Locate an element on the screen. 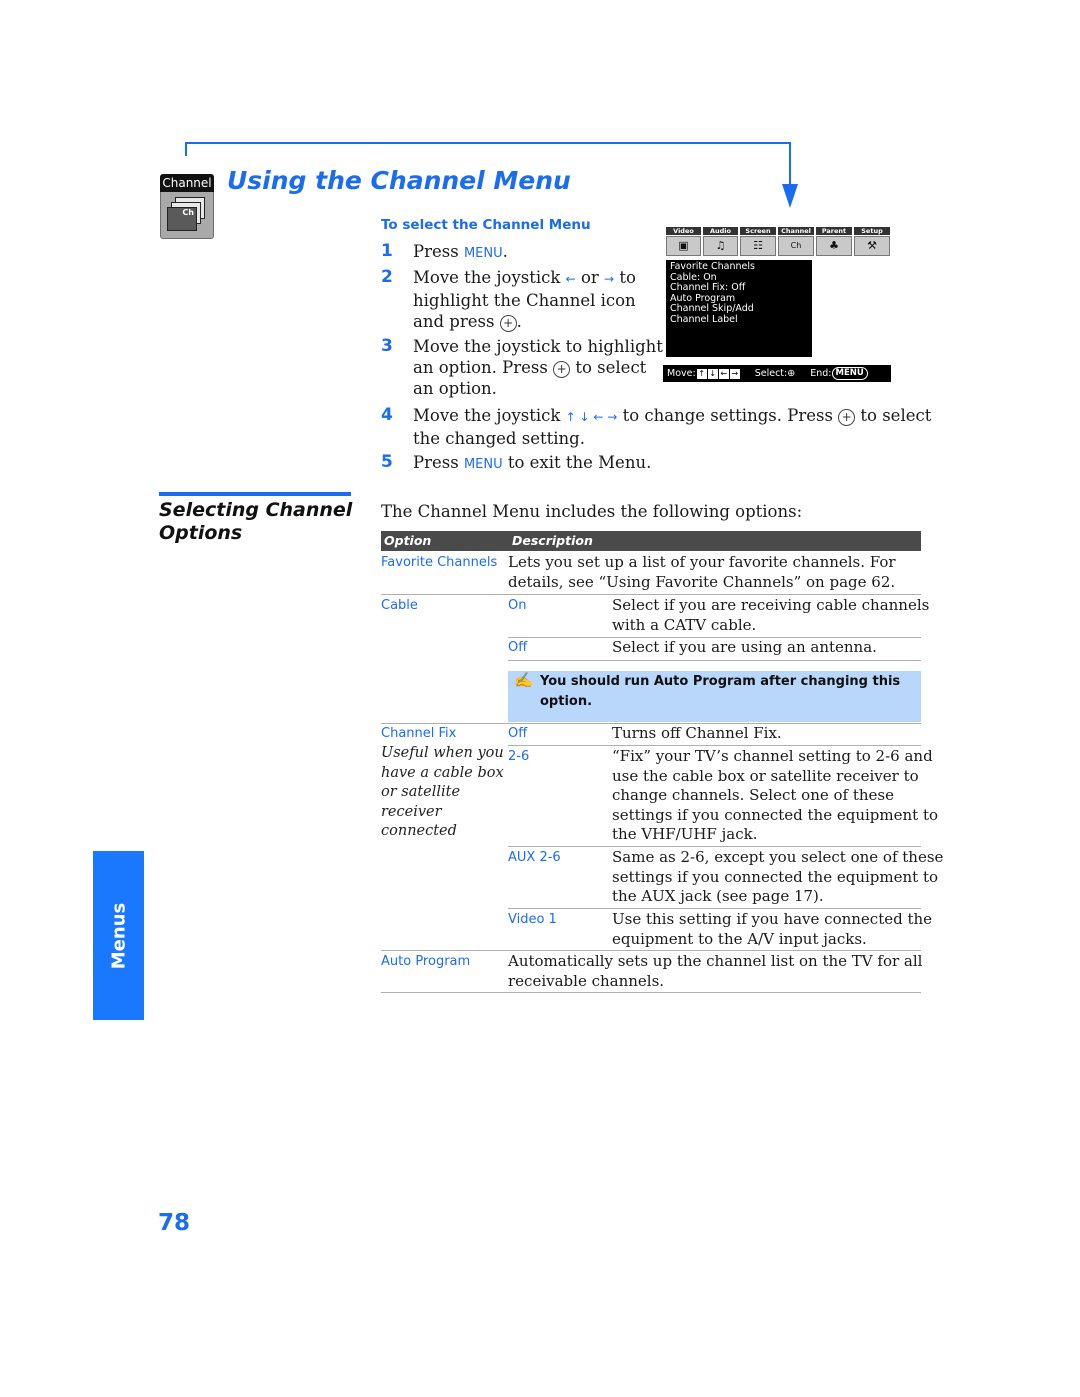  section-rule is located at coordinates (255, 494).